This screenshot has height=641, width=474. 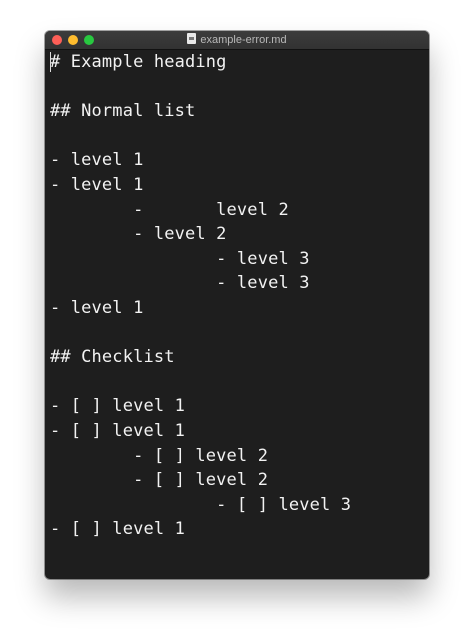 I want to click on editor-line: ## Normal list, so click(x=123, y=111).